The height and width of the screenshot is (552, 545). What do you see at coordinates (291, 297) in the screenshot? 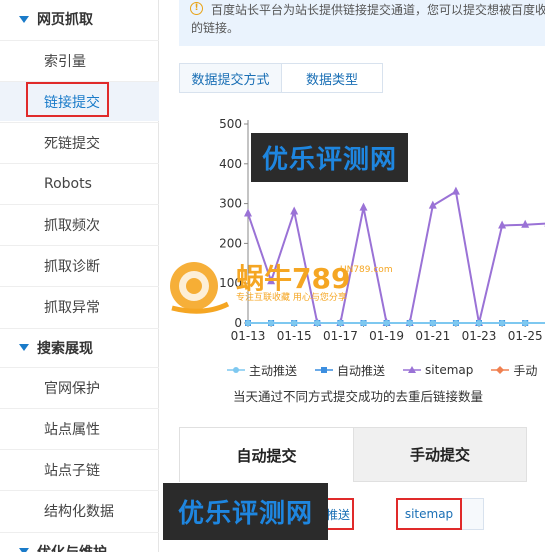
I see `logo-slogan: 专注互联收藏 用心与您分享` at bounding box center [291, 297].